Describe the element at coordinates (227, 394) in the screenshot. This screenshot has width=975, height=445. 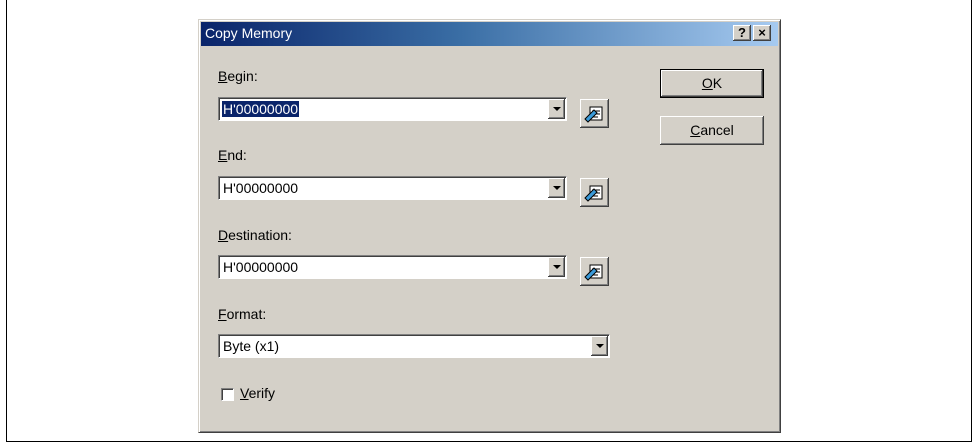
I see `verify-checkbox` at that location.